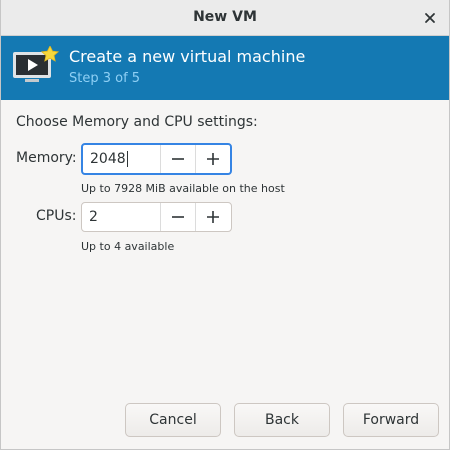 This screenshot has width=450, height=450. I want to click on cpus-label: CPUs:, so click(56, 216).